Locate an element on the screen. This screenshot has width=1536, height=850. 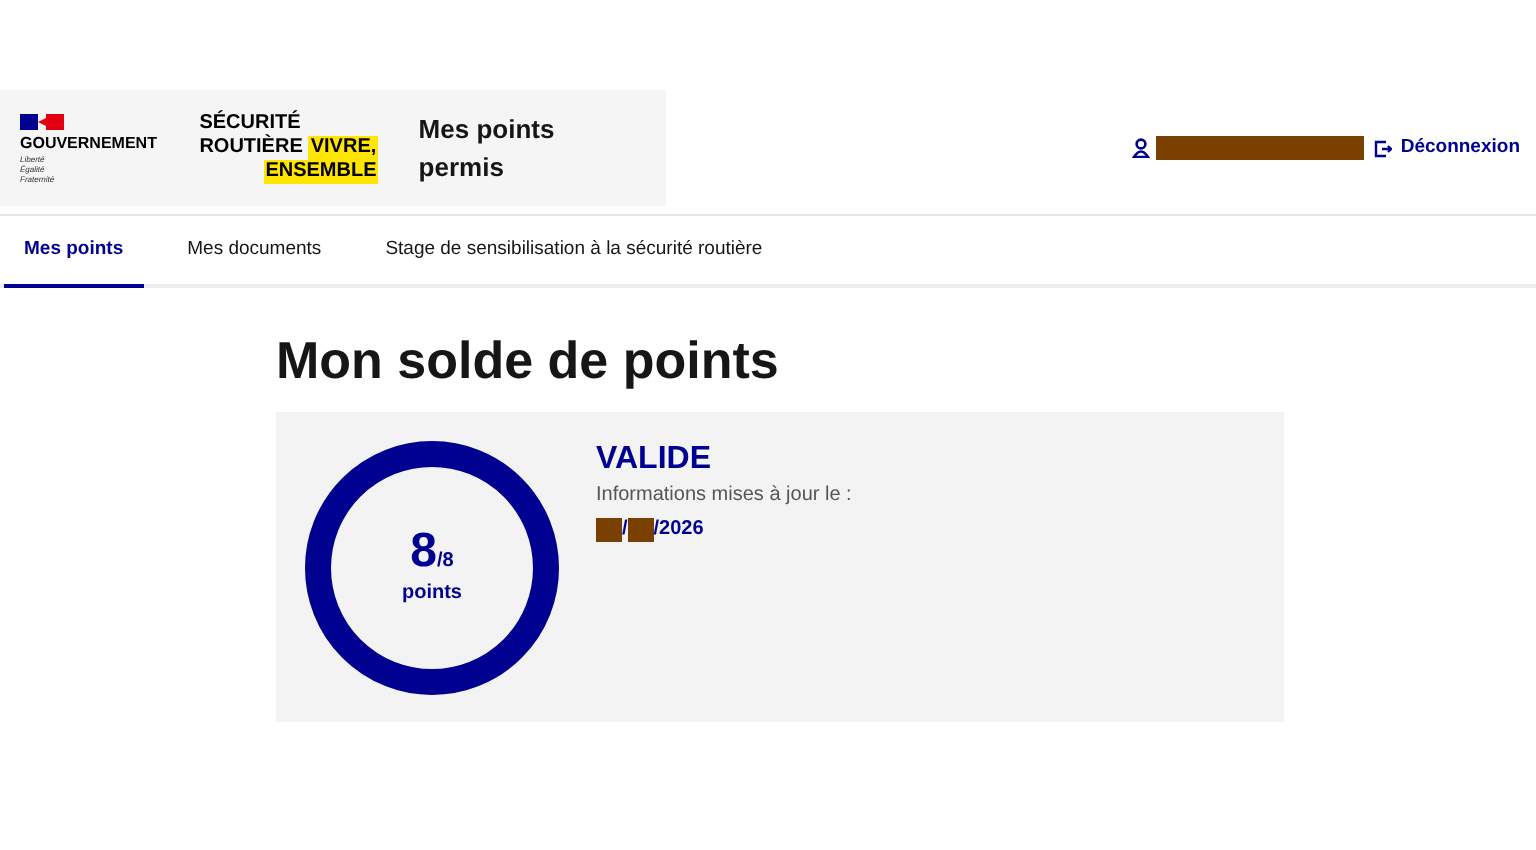
nav-tab: Mes points is located at coordinates (74, 252).